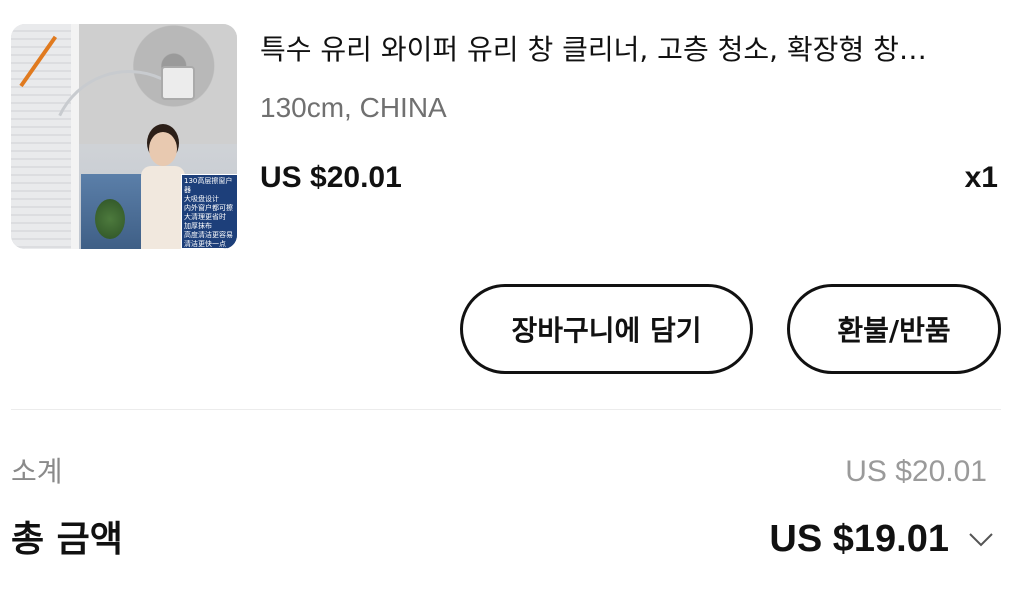 This screenshot has height=595, width=1019. Describe the element at coordinates (331, 177) in the screenshot. I see `product-price: US $20.01` at that location.